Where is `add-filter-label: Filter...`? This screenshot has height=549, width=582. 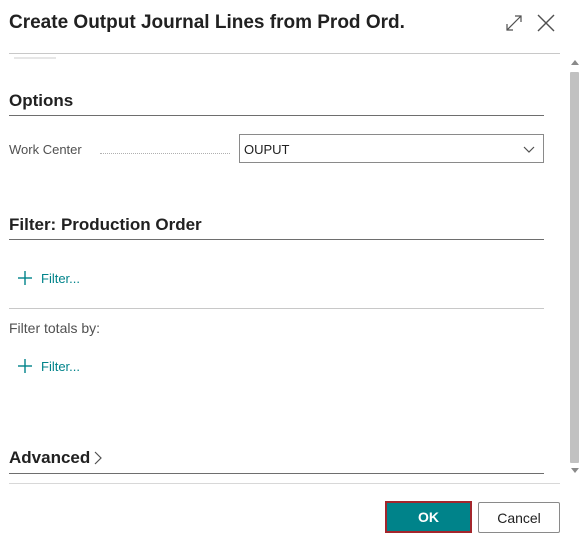
add-filter-label: Filter... is located at coordinates (61, 278).